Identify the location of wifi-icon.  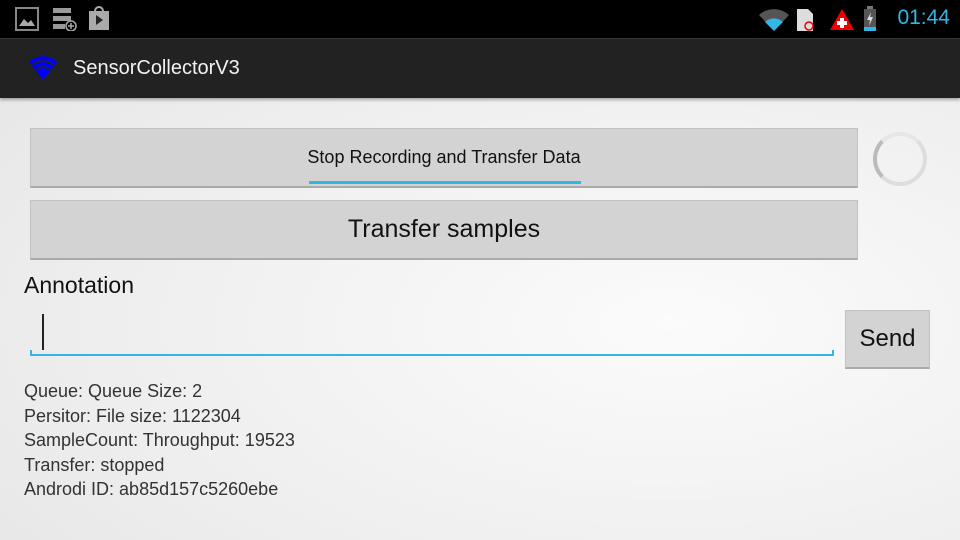
(774, 20).